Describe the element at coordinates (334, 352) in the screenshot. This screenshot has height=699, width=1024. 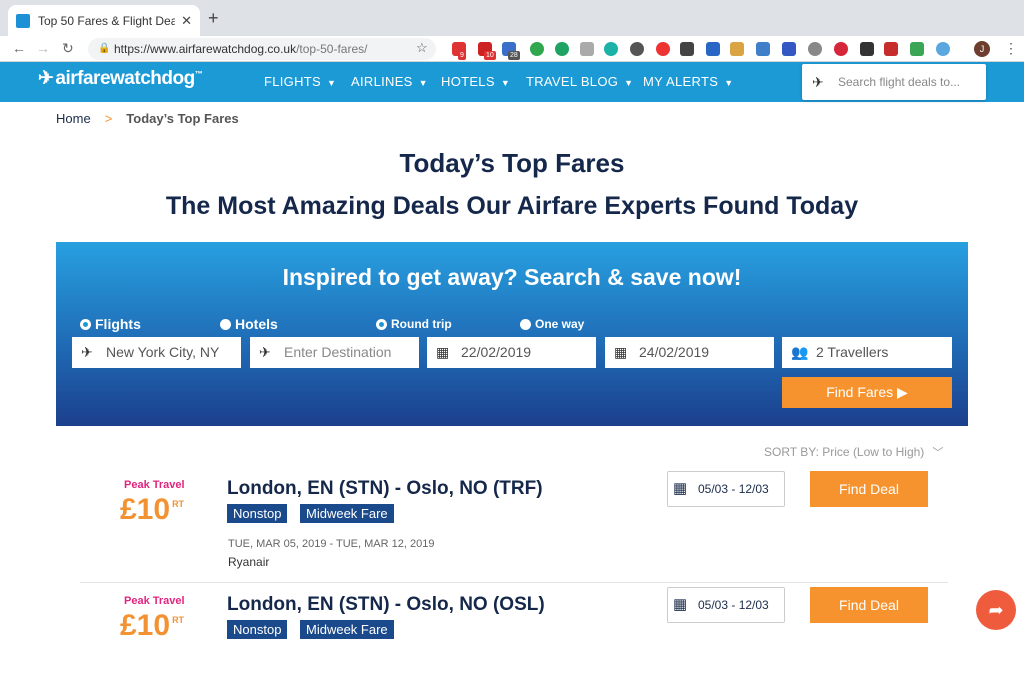
I see `destination-input: ✈ Enter Destination` at that location.